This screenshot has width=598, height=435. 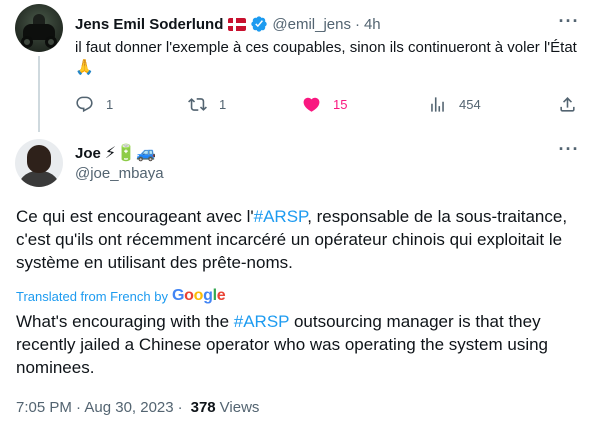 I want to click on retweet-button: 1, so click(x=207, y=104).